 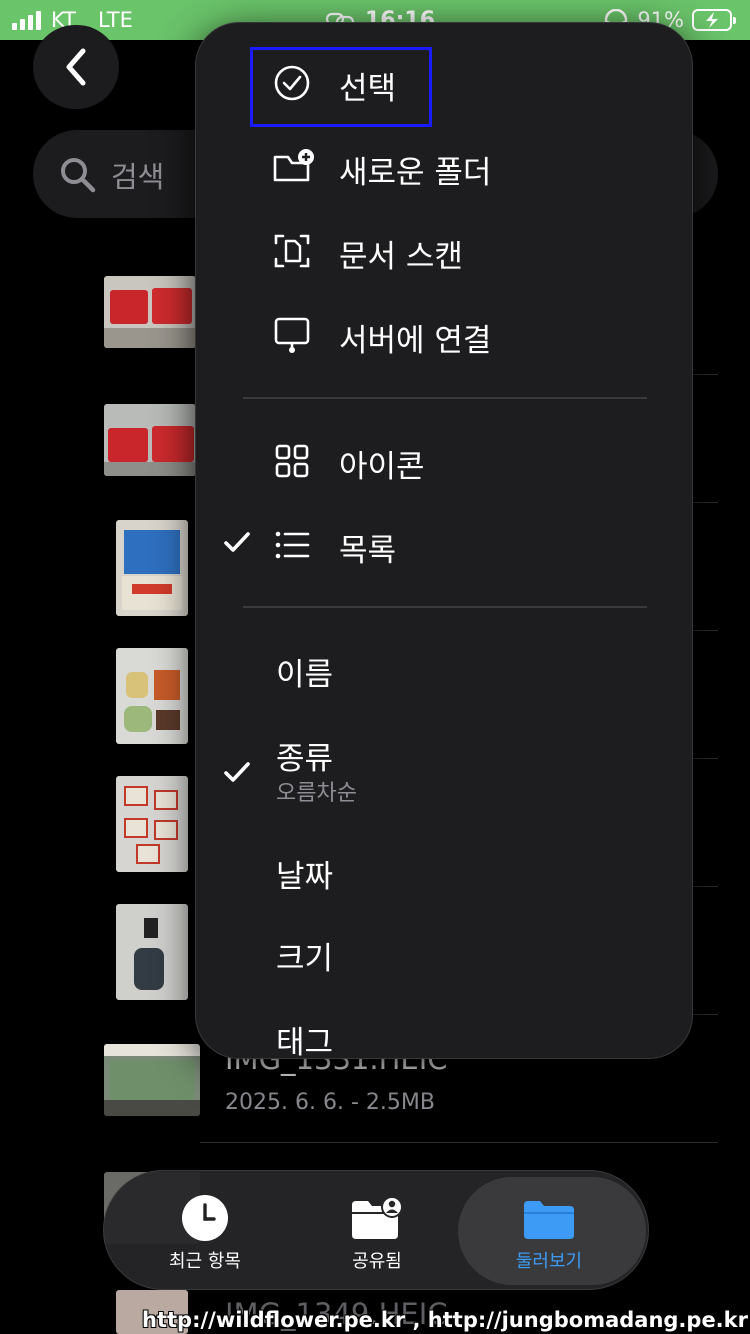 What do you see at coordinates (444, 87) in the screenshot?
I see `menu-item-select: 선택` at bounding box center [444, 87].